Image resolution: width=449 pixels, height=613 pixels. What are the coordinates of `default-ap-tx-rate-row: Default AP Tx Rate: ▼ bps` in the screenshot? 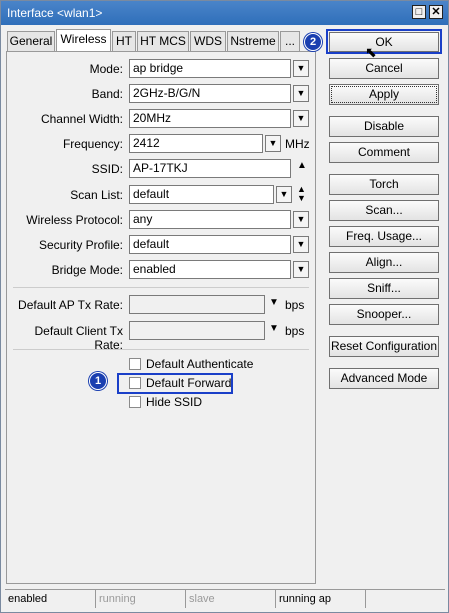 It's located at (162, 305).